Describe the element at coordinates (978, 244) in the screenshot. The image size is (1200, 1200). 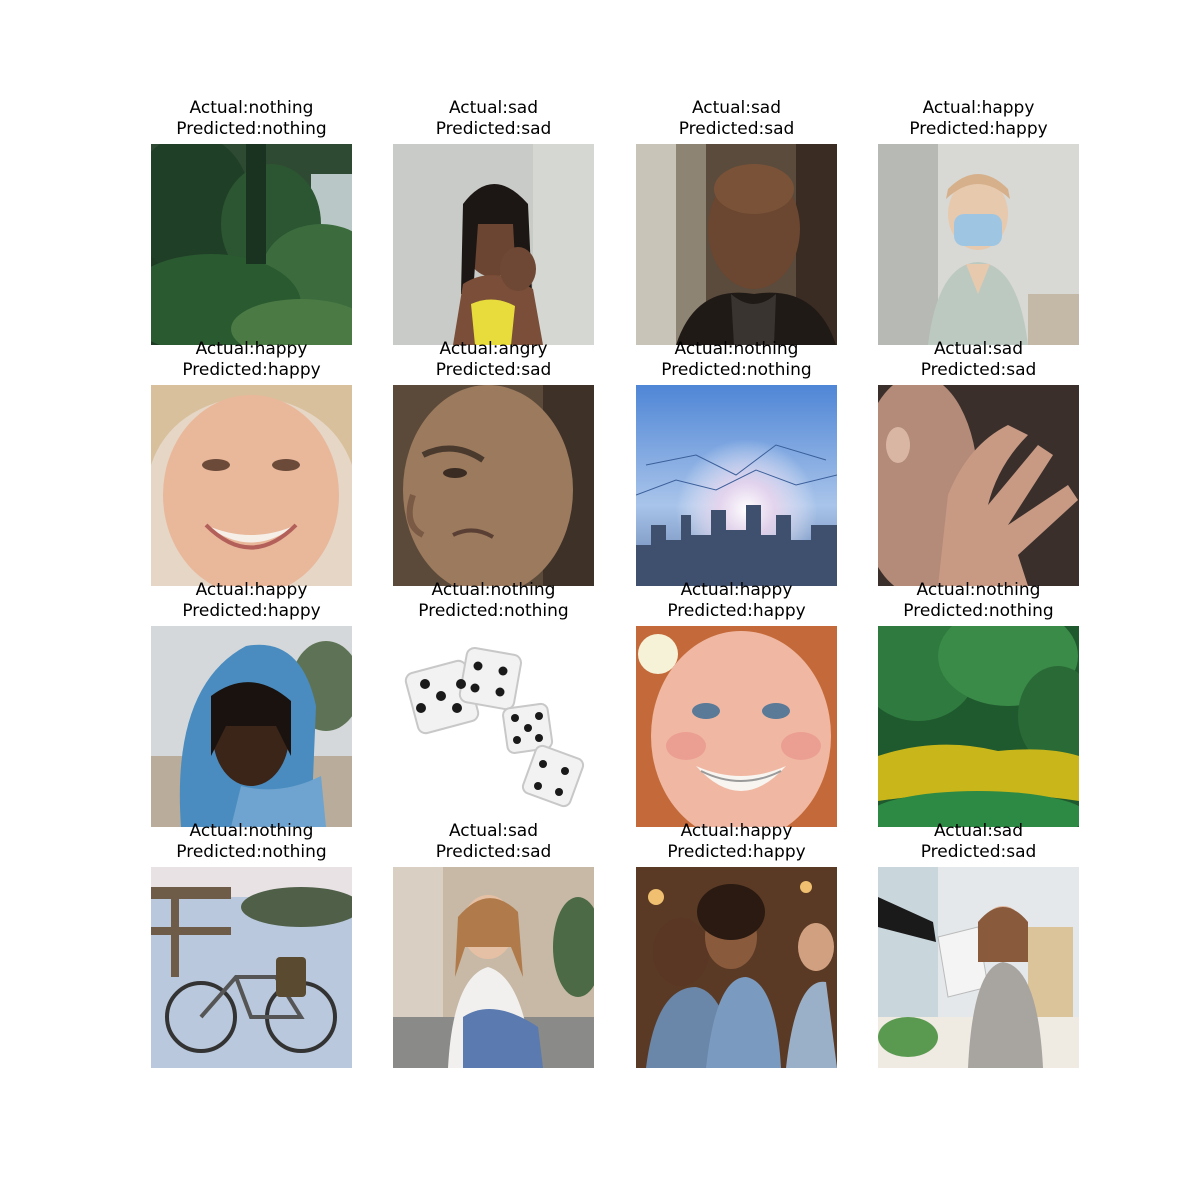
I see `photo-woman-face-mask` at that location.